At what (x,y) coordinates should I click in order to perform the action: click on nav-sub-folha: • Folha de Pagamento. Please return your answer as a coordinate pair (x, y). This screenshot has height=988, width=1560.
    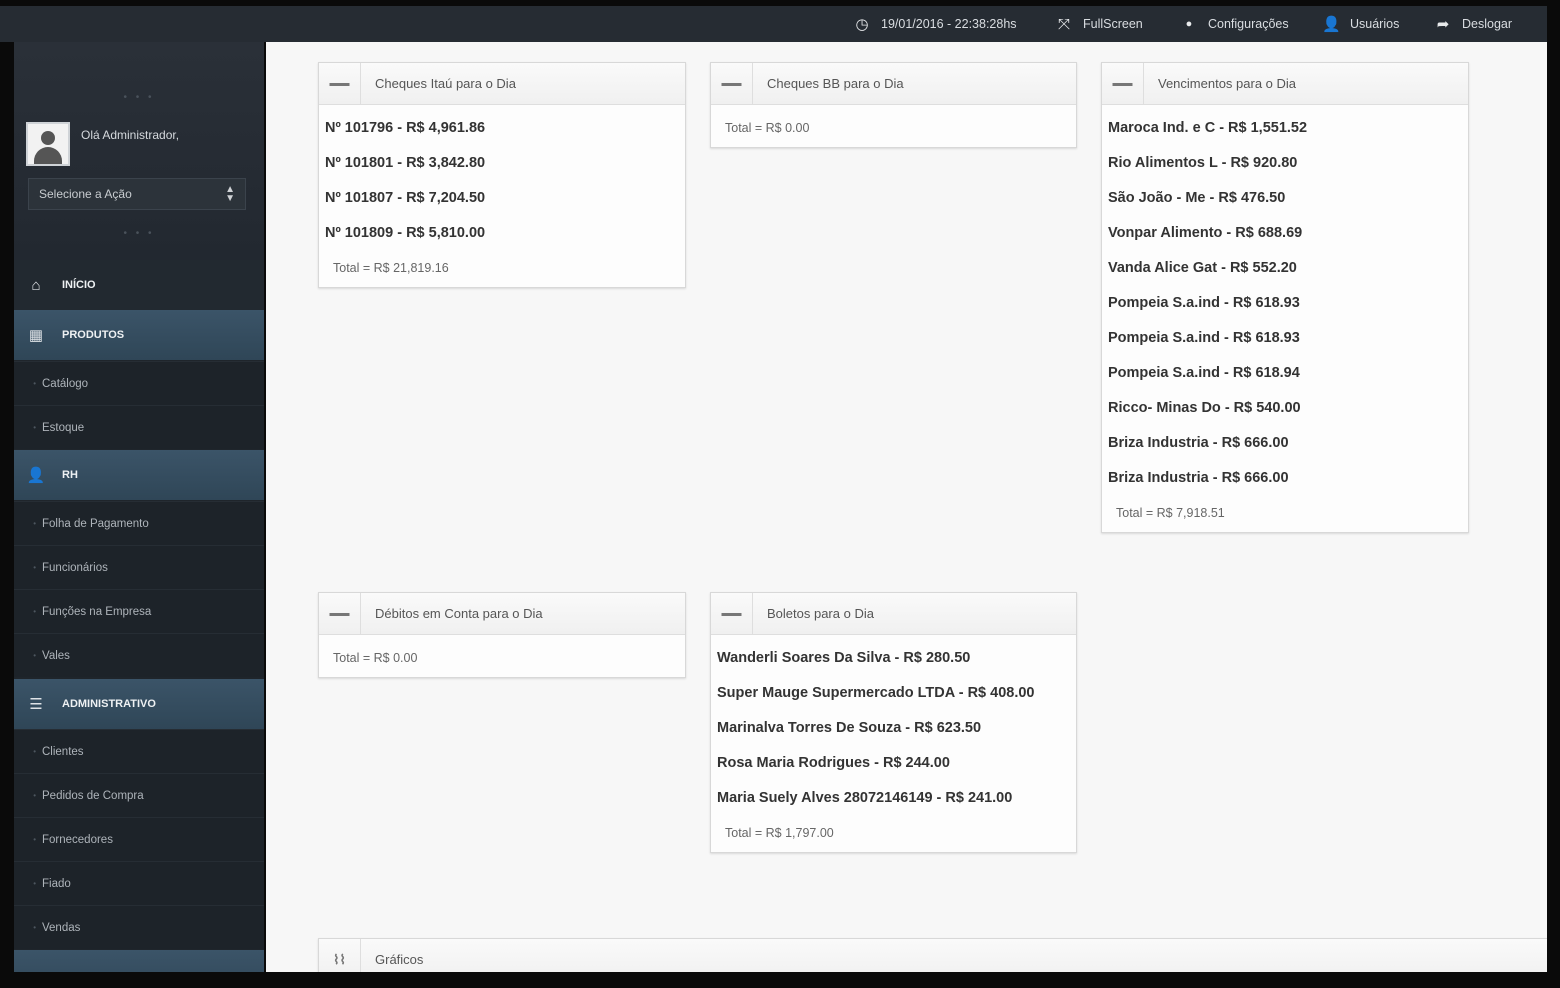
    Looking at the image, I should click on (139, 523).